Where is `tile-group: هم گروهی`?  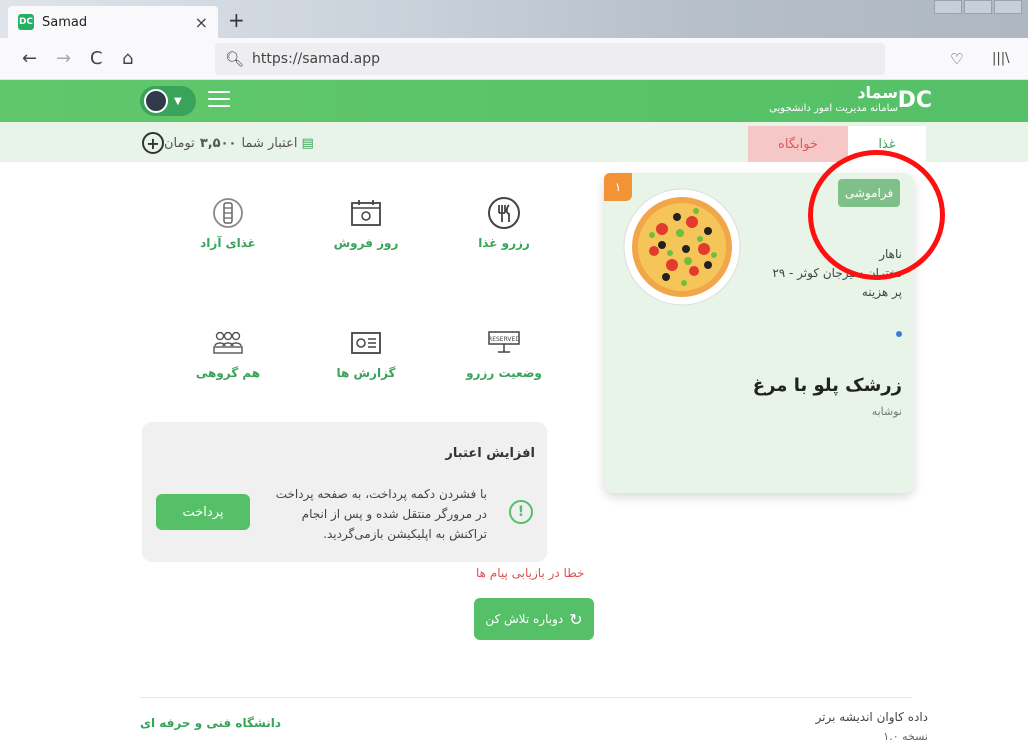
tile-group: هم گروهی is located at coordinates (228, 353).